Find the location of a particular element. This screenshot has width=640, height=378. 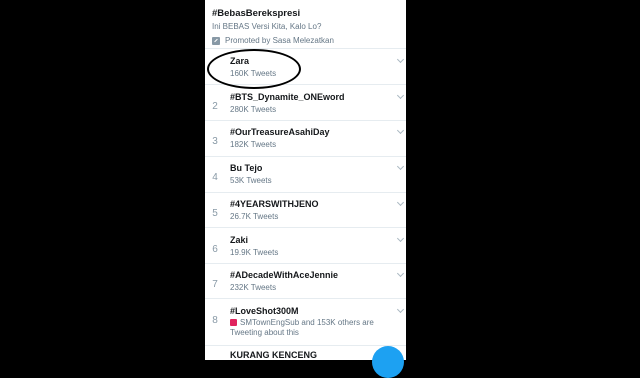

trend-item: 7 #ADecadeWithAceJennie 232K Tweets is located at coordinates (305, 287).